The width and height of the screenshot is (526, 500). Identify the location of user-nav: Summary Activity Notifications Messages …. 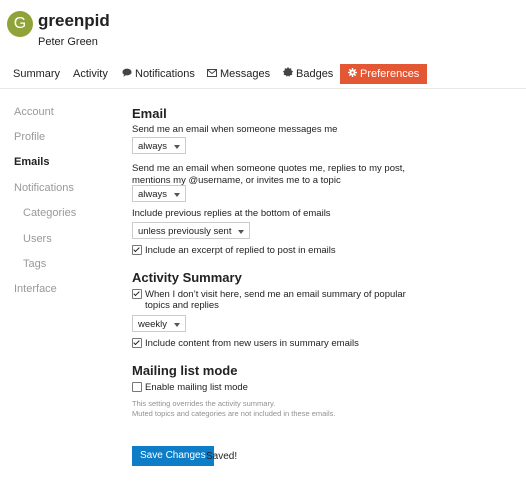
(263, 75).